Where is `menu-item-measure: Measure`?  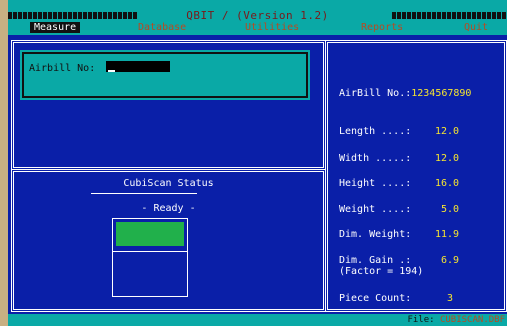
menu-item-measure: Measure is located at coordinates (55, 27).